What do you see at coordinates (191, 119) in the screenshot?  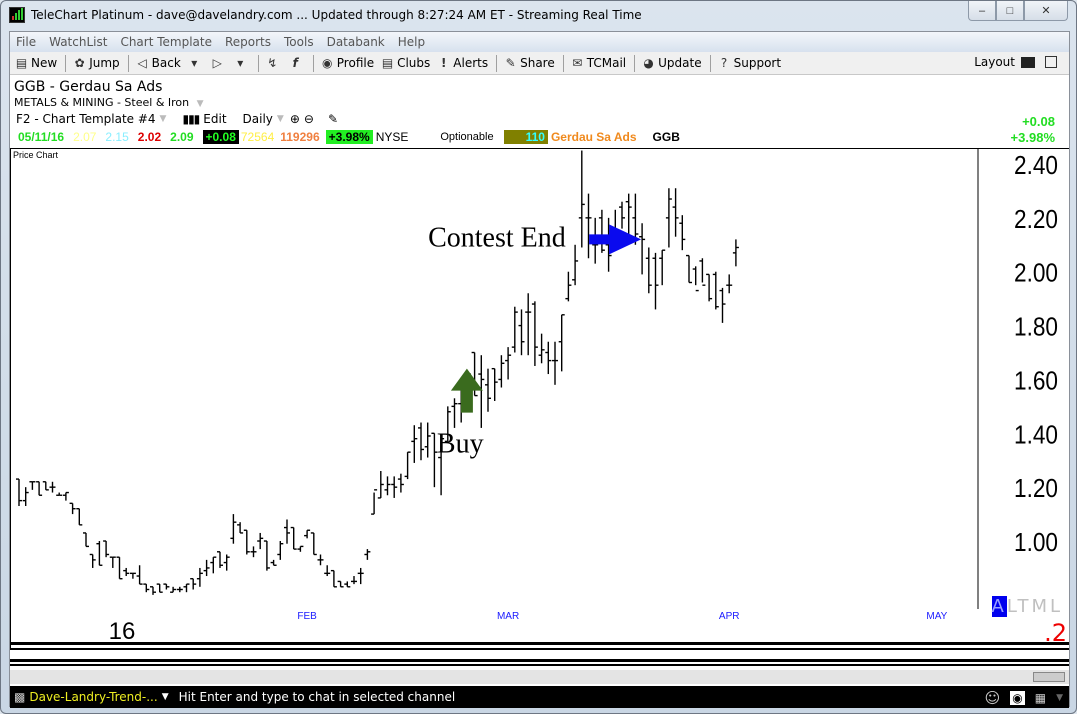 I see `bar-chart-icon: ▮▮▮` at bounding box center [191, 119].